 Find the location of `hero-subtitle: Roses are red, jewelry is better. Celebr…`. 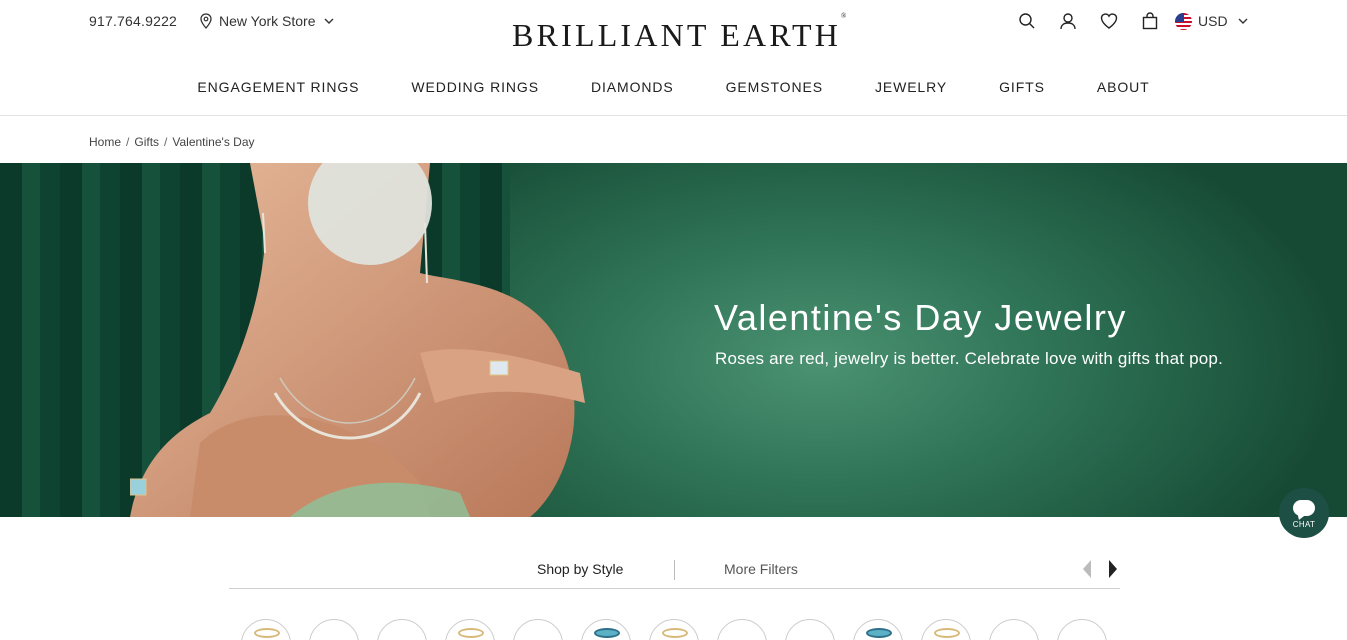

hero-subtitle: Roses are red, jewelry is better. Celebr… is located at coordinates (969, 358).